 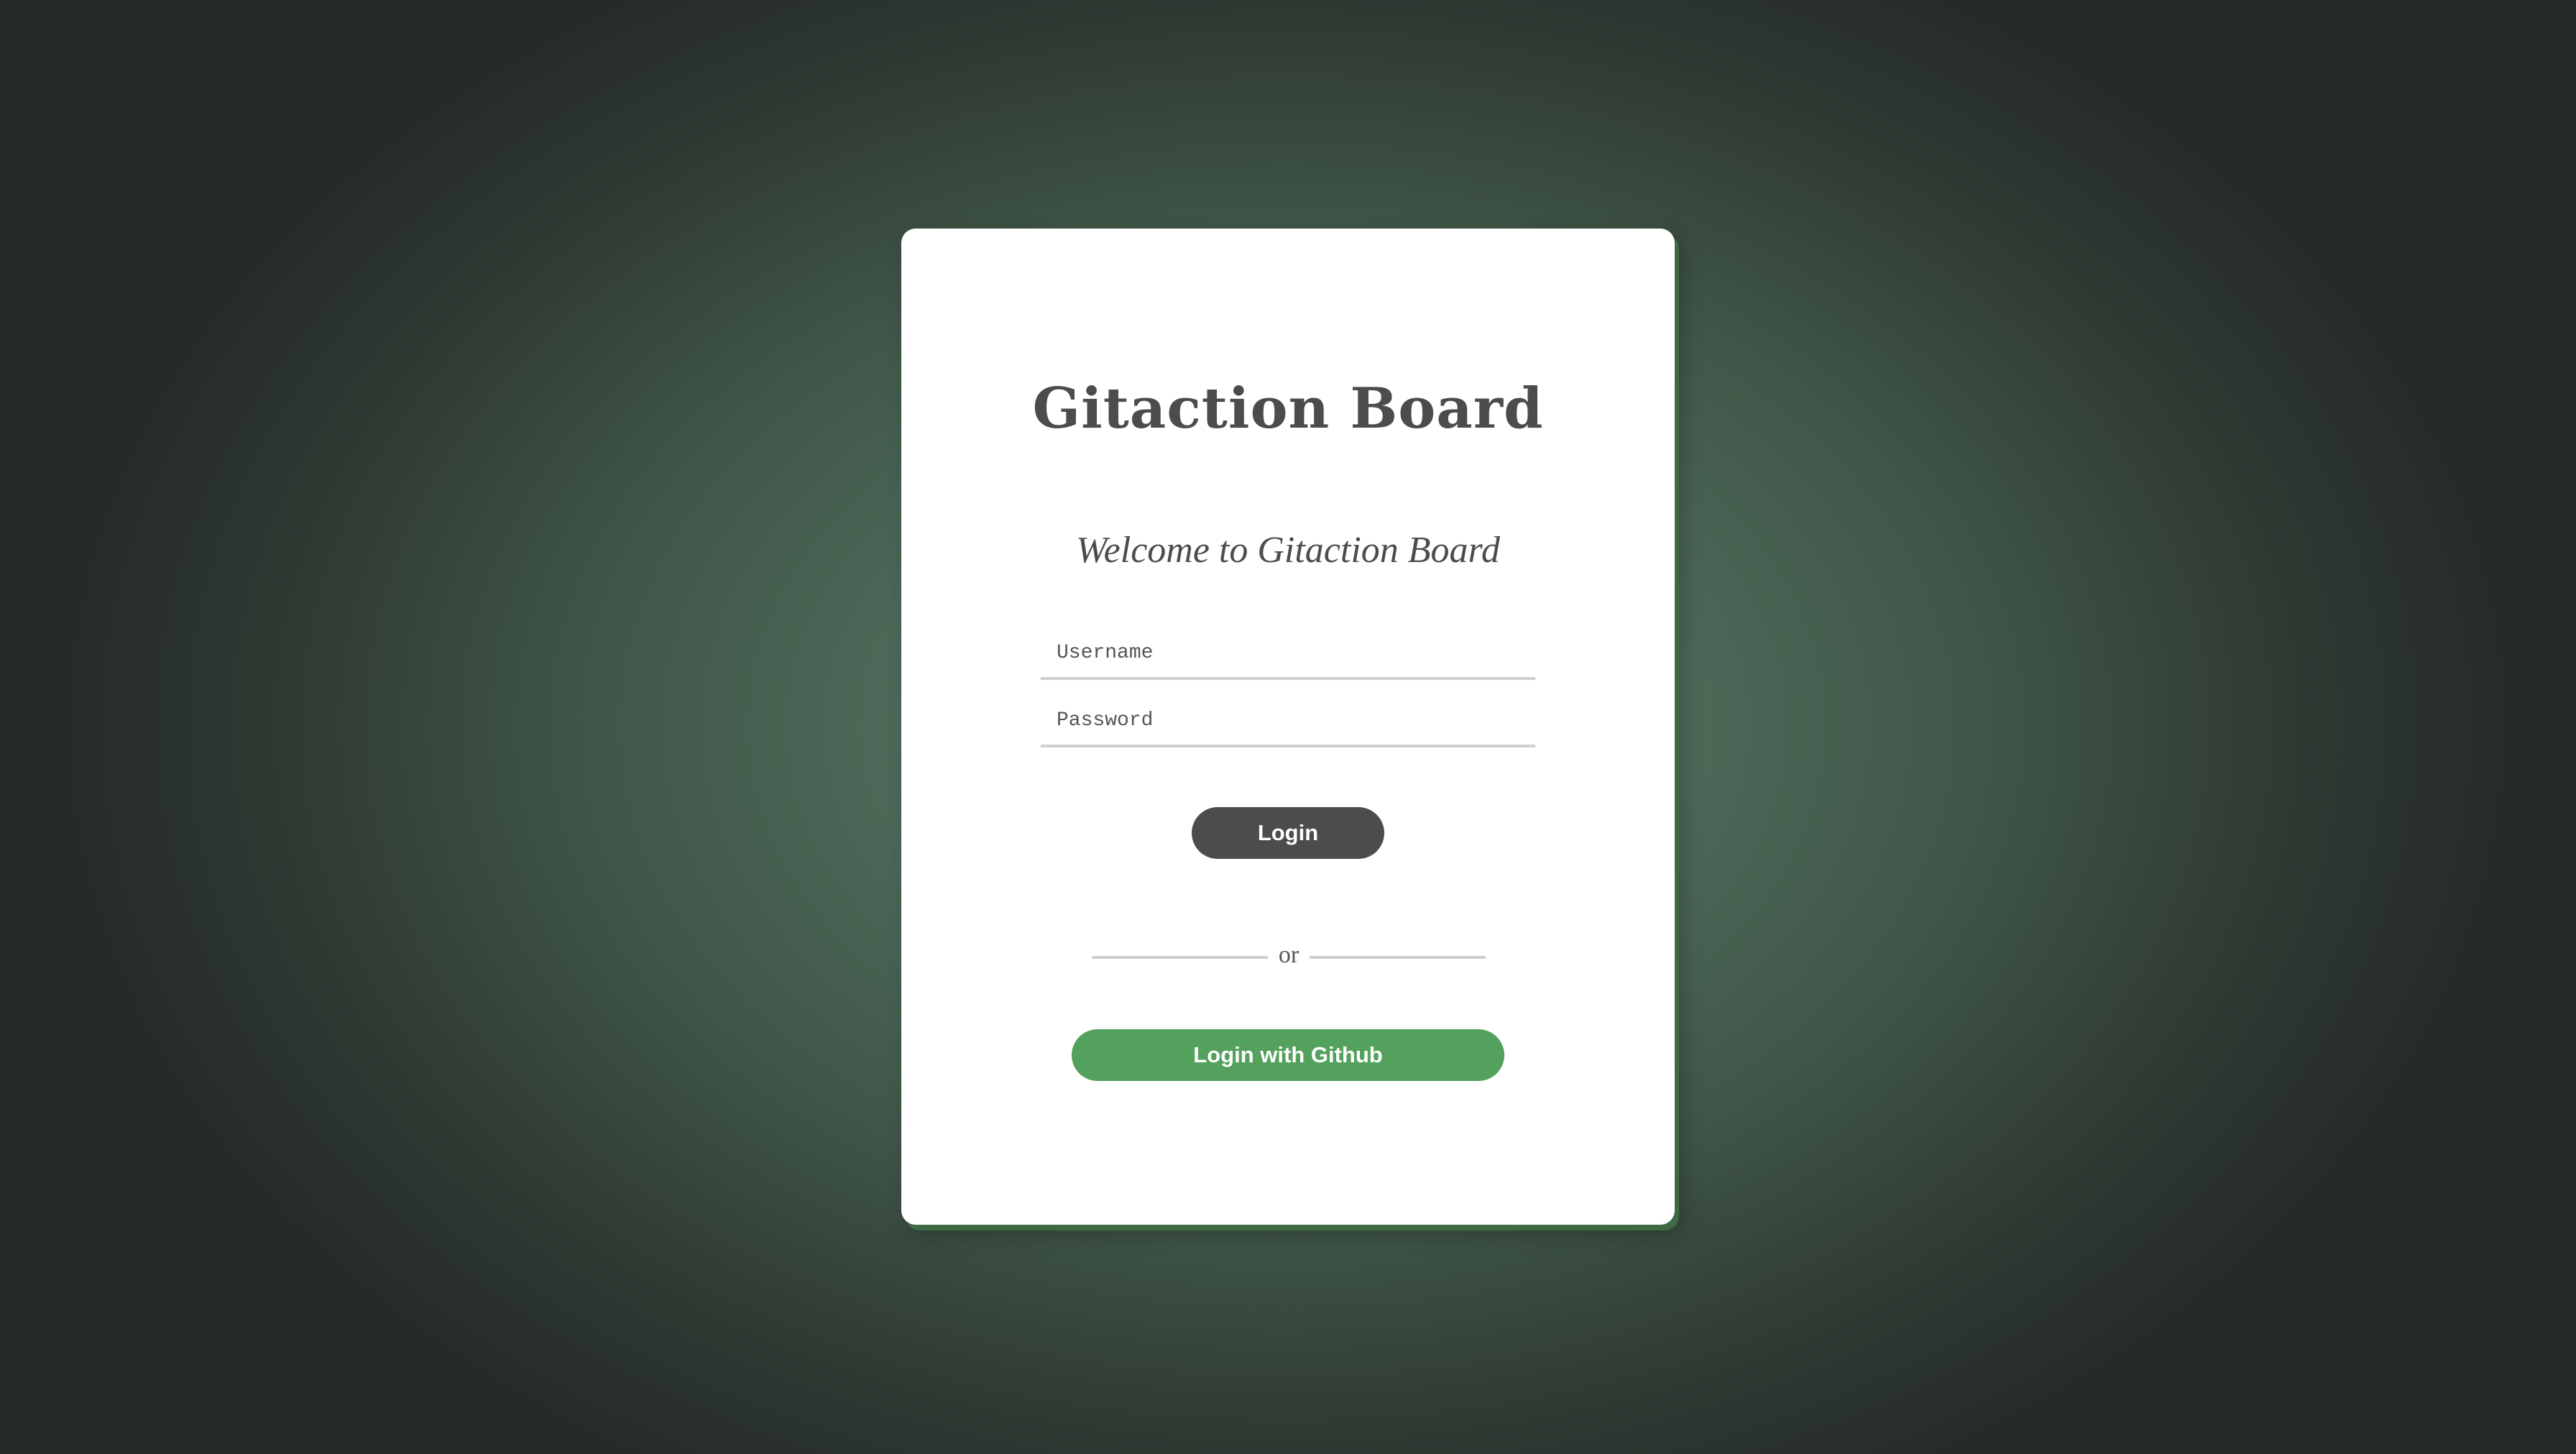 I want to click on login-button: Login, so click(x=1288, y=833).